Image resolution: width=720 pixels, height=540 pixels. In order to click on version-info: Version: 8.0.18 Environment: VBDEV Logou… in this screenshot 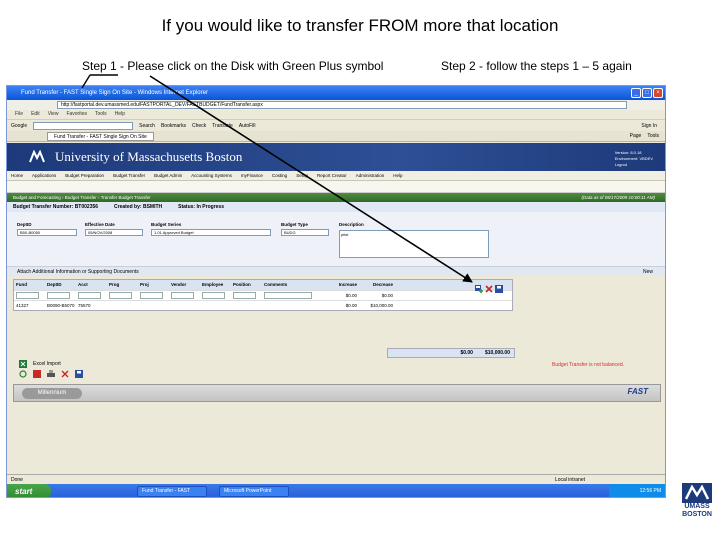, I will do `click(633, 159)`.